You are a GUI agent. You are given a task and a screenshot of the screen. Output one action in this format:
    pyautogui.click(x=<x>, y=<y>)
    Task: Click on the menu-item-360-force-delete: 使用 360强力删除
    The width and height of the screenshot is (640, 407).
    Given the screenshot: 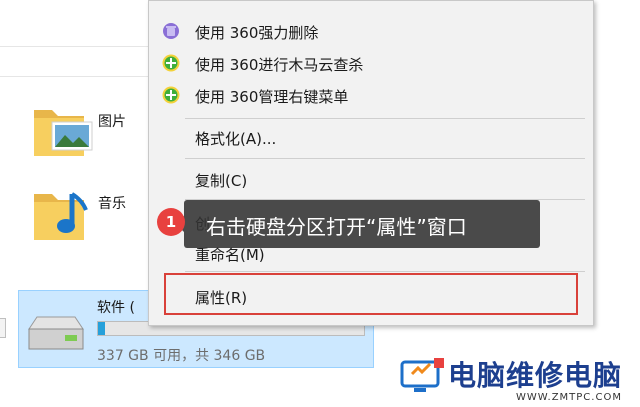 What is the action you would take?
    pyautogui.click(x=371, y=31)
    